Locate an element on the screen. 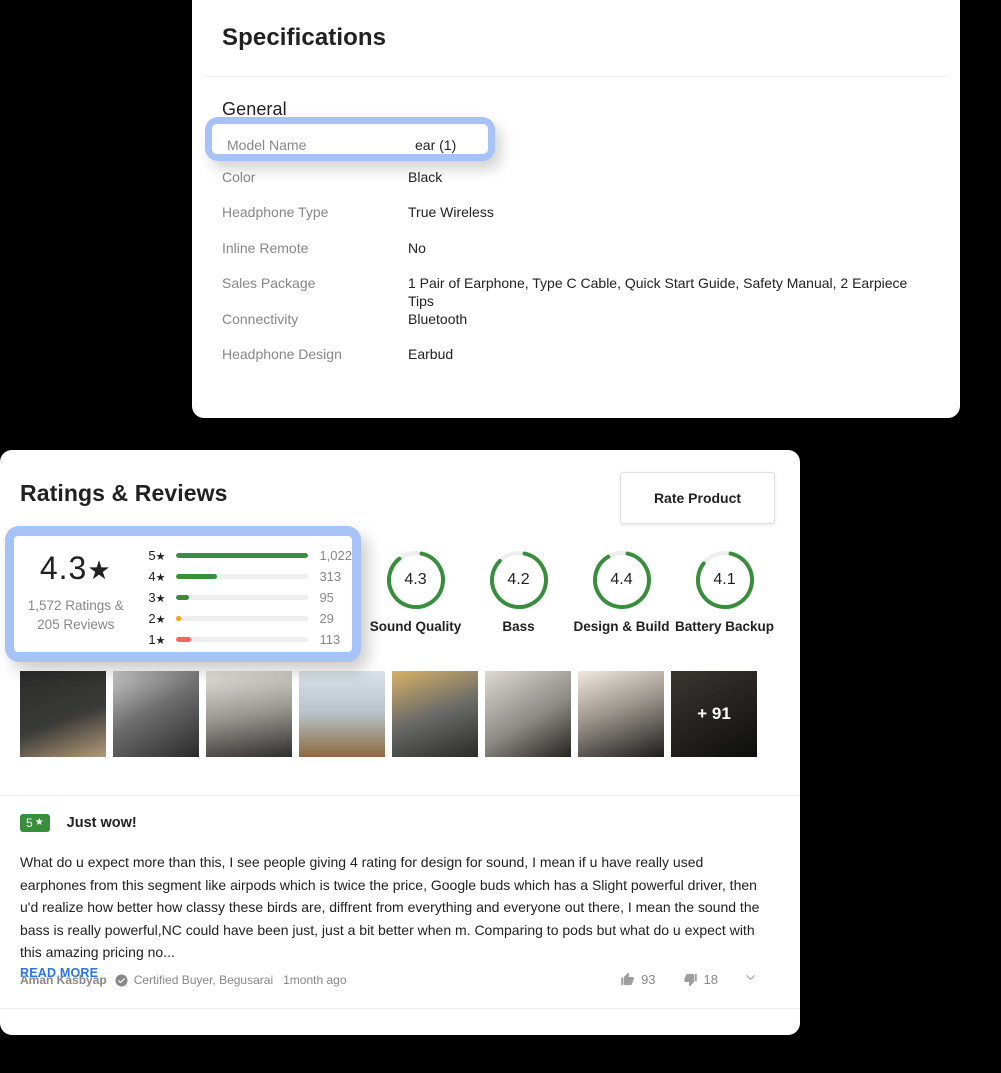 The image size is (1001, 1073). upvote-count: 93 is located at coordinates (648, 979).